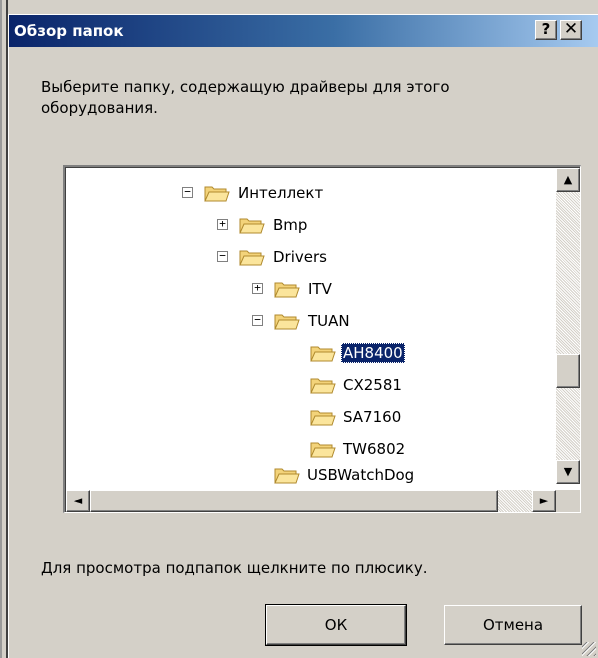 This screenshot has height=658, width=598. What do you see at coordinates (568, 326) in the screenshot?
I see `vertical-scrollbar: ▲ ▼` at bounding box center [568, 326].